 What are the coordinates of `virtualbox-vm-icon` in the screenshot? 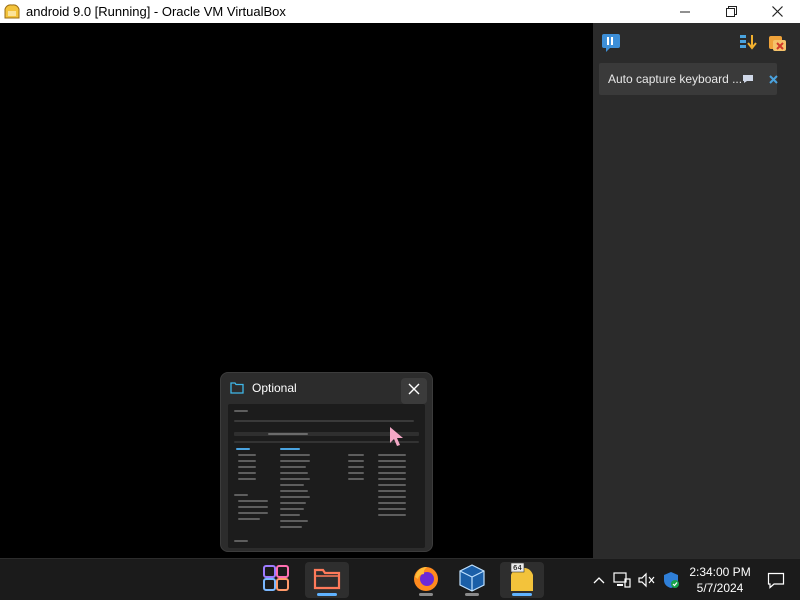 It's located at (12, 11).